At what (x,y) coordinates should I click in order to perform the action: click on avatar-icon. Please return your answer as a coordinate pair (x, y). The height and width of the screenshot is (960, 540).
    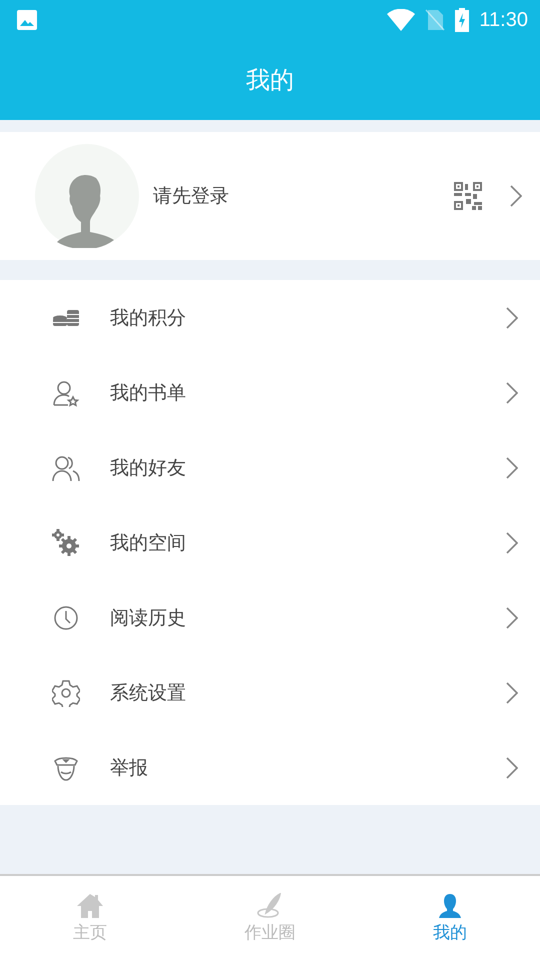
    Looking at the image, I should click on (87, 196).